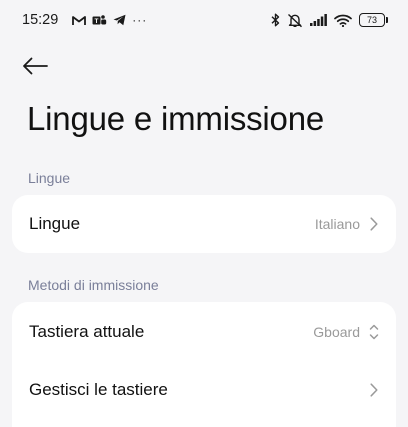  Describe the element at coordinates (295, 20) in the screenshot. I see `mute-icon` at that location.